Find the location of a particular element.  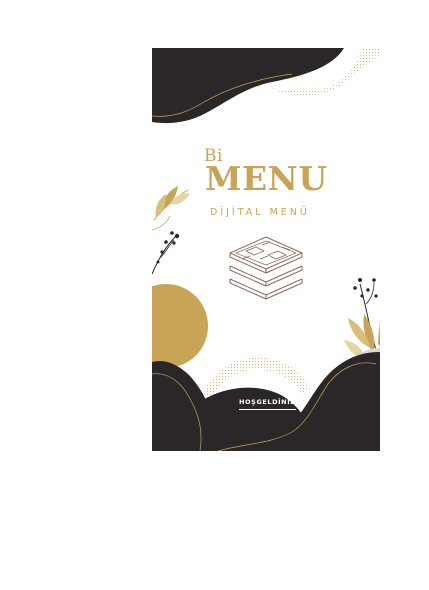

brand-subtitle: DİJİTAL MENÜ is located at coordinates (260, 212).